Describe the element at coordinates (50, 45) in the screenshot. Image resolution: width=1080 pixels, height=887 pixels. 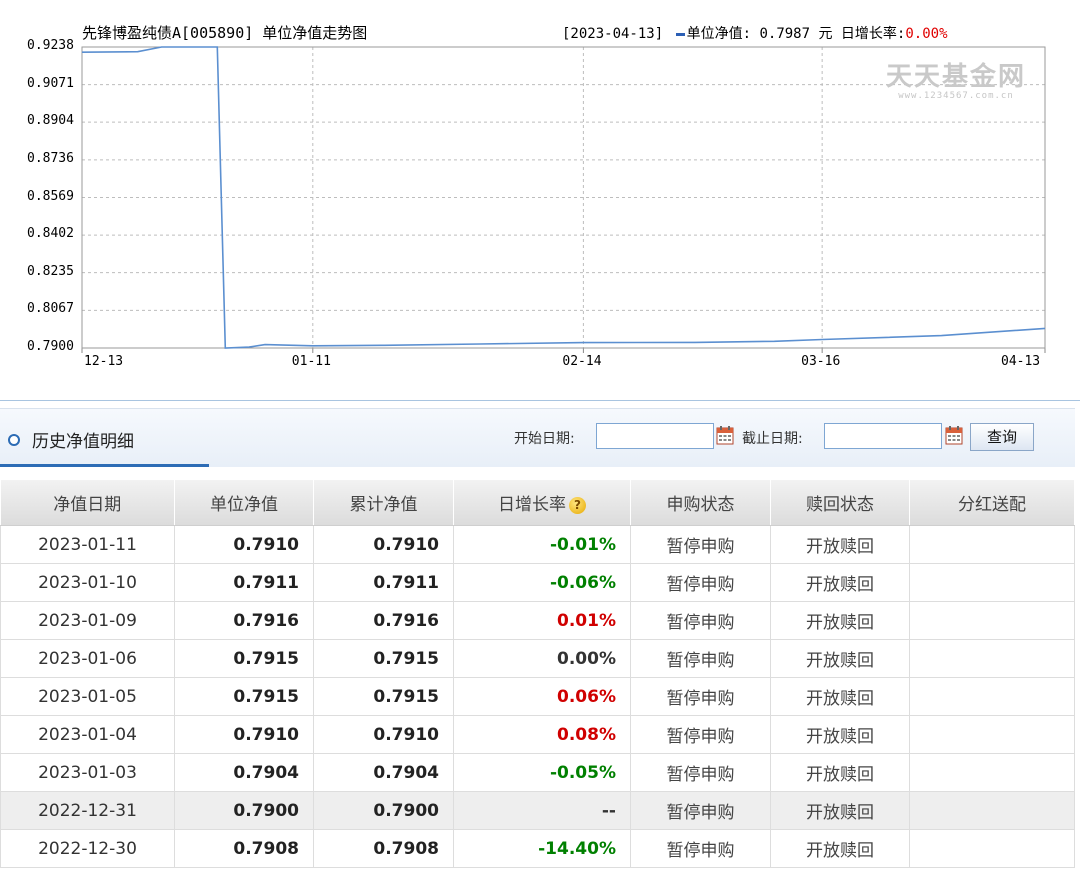
I see `y-tick-label: 0.9238` at that location.